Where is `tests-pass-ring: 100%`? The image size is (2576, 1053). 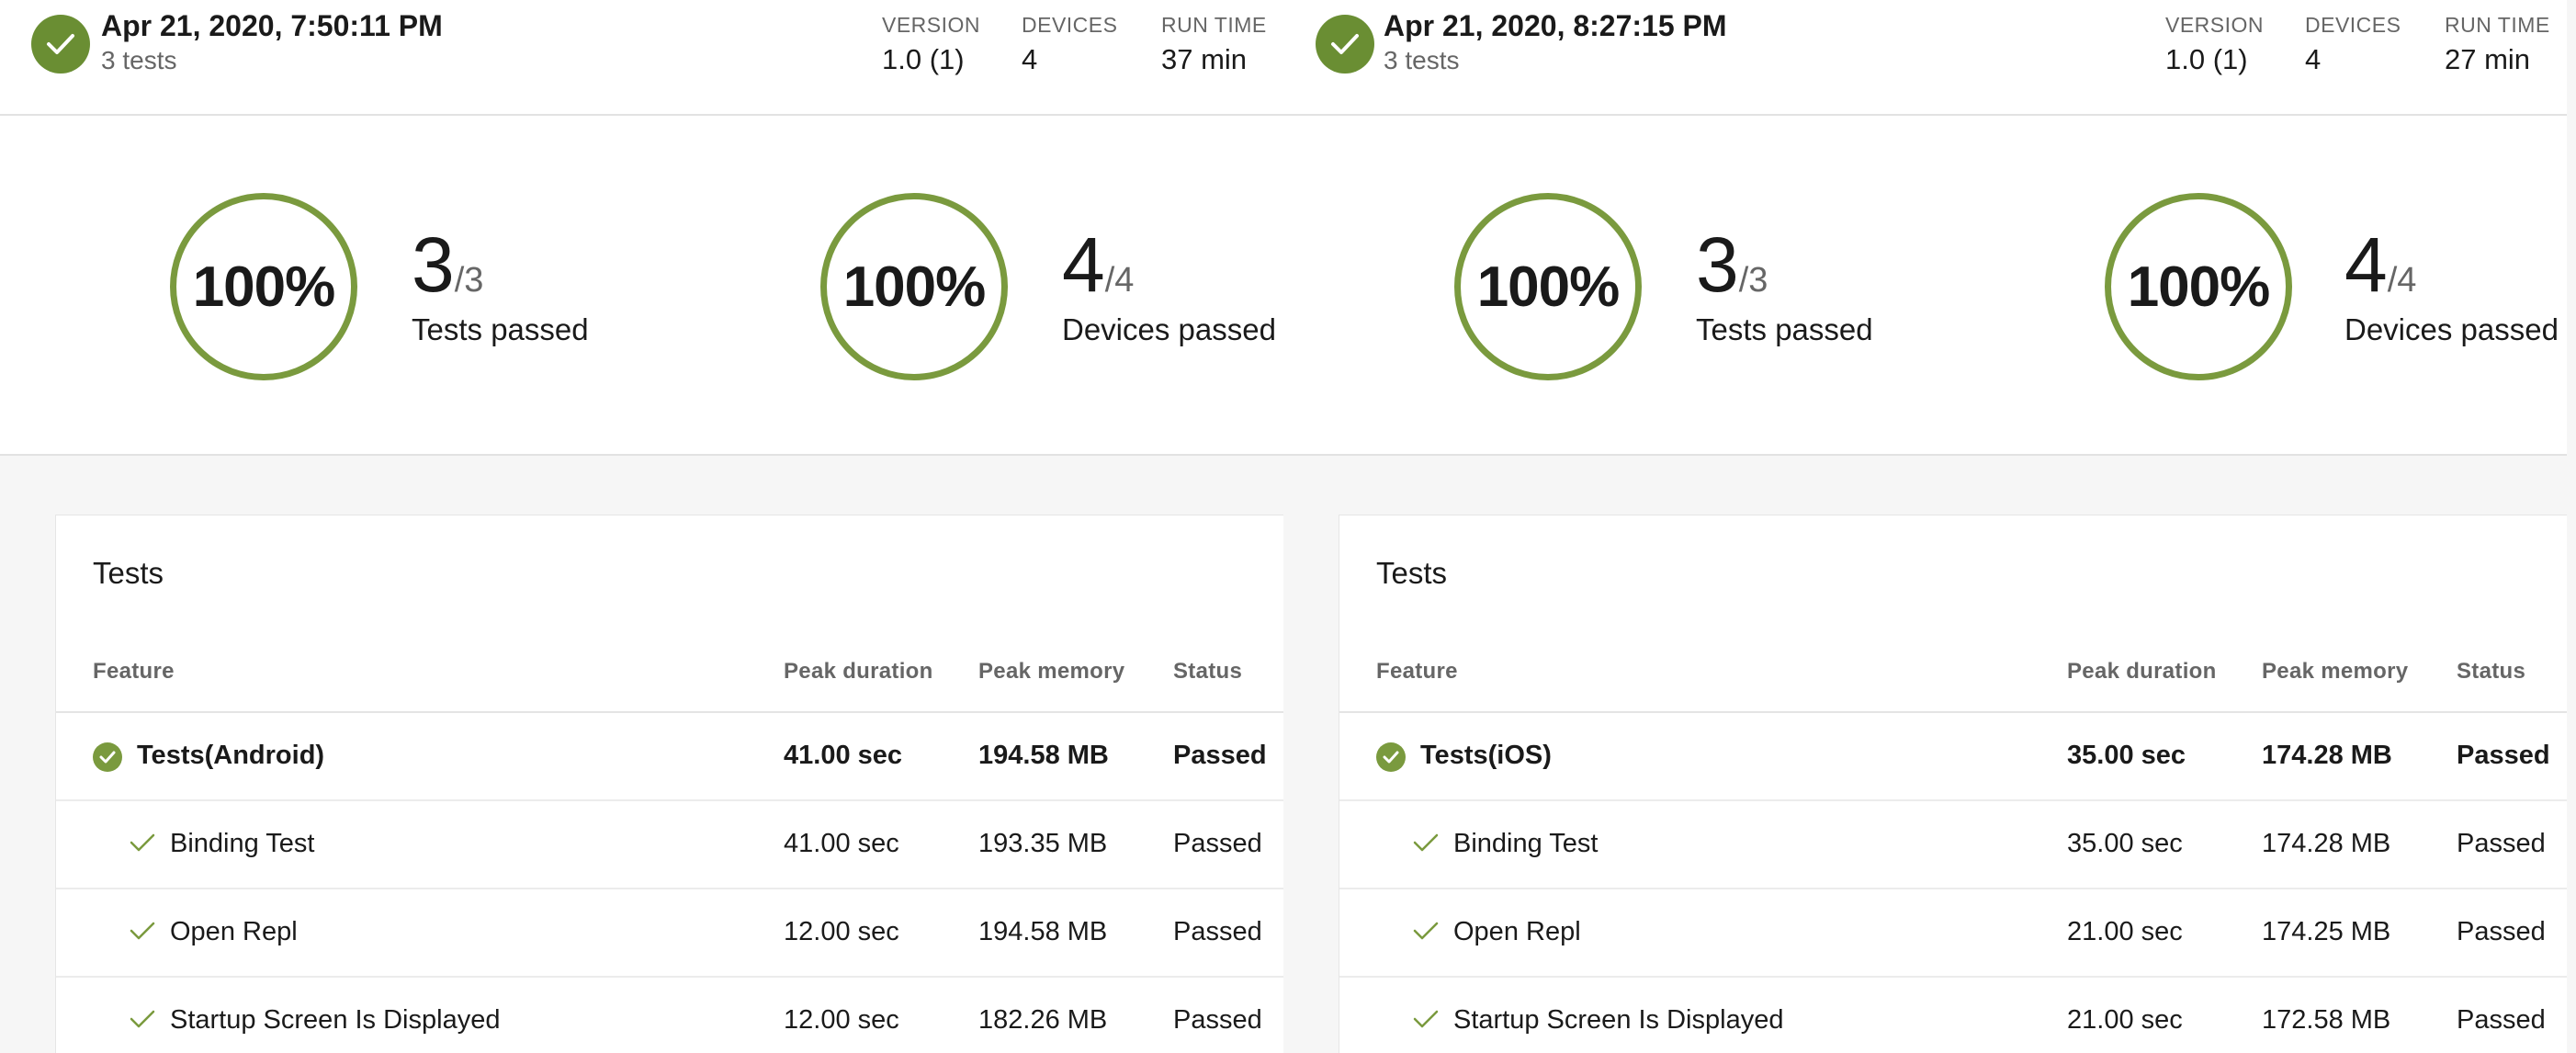
tests-pass-ring: 100% is located at coordinates (1548, 286).